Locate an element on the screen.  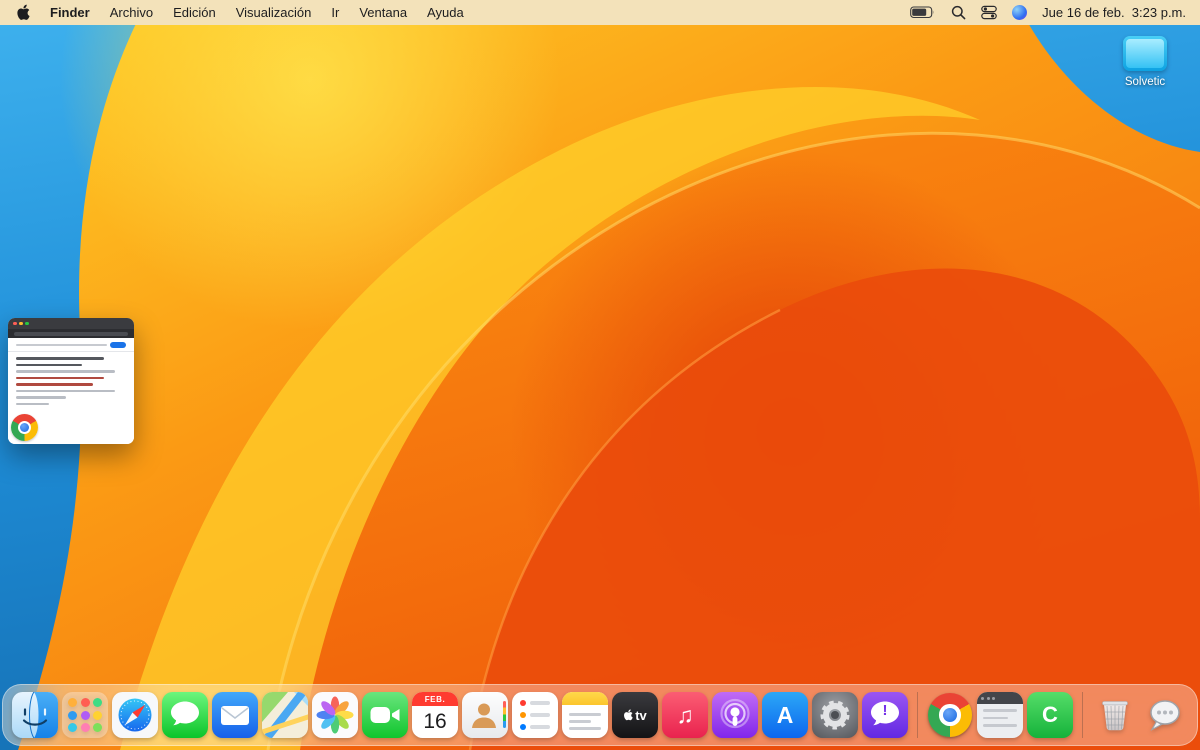
maps-icon is located at coordinates (285, 715).